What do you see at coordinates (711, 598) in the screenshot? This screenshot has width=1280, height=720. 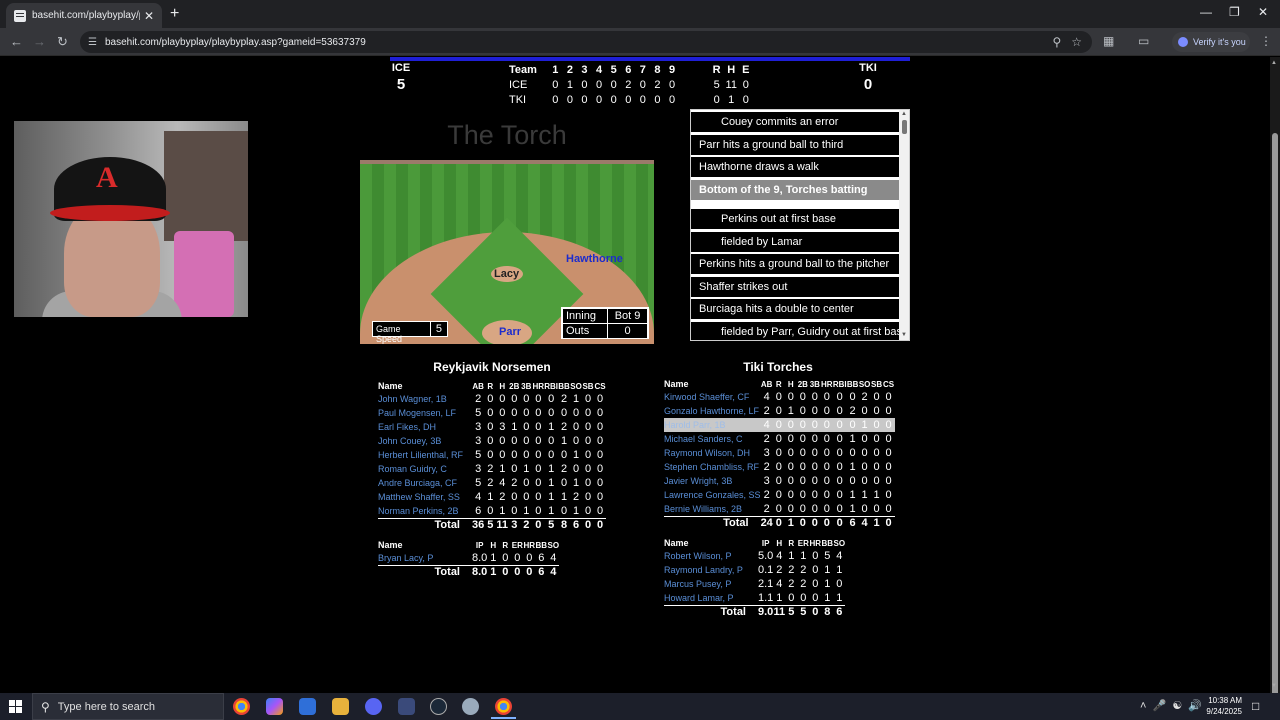 I see `pitcher-name-link: Howard Lamar, P` at bounding box center [711, 598].